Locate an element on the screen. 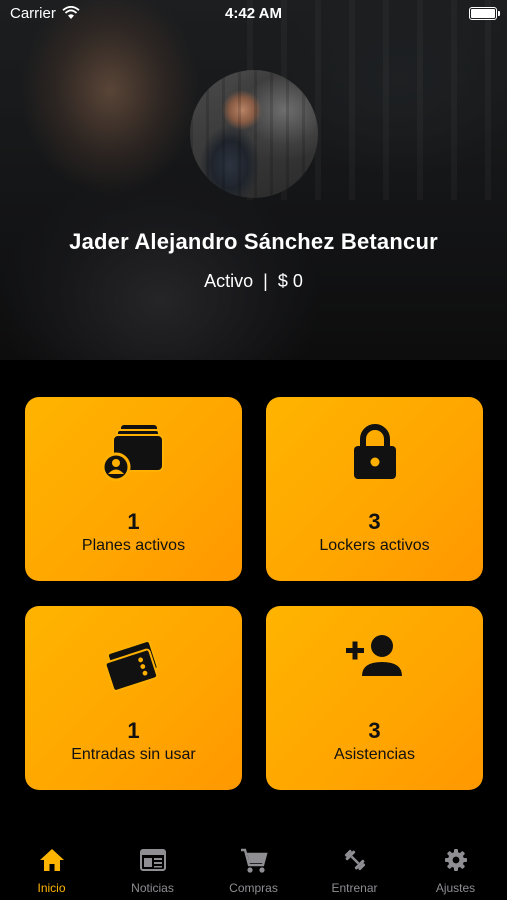 This screenshot has width=507, height=900. home-icon is located at coordinates (51, 860).